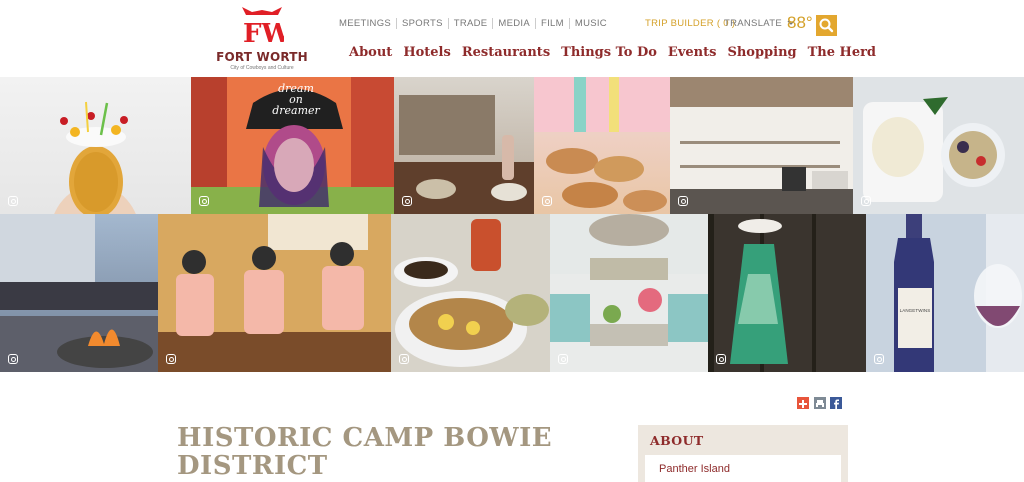 The width and height of the screenshot is (1024, 482). What do you see at coordinates (609, 52) in the screenshot?
I see `nav-things-to-do: Things To Do` at bounding box center [609, 52].